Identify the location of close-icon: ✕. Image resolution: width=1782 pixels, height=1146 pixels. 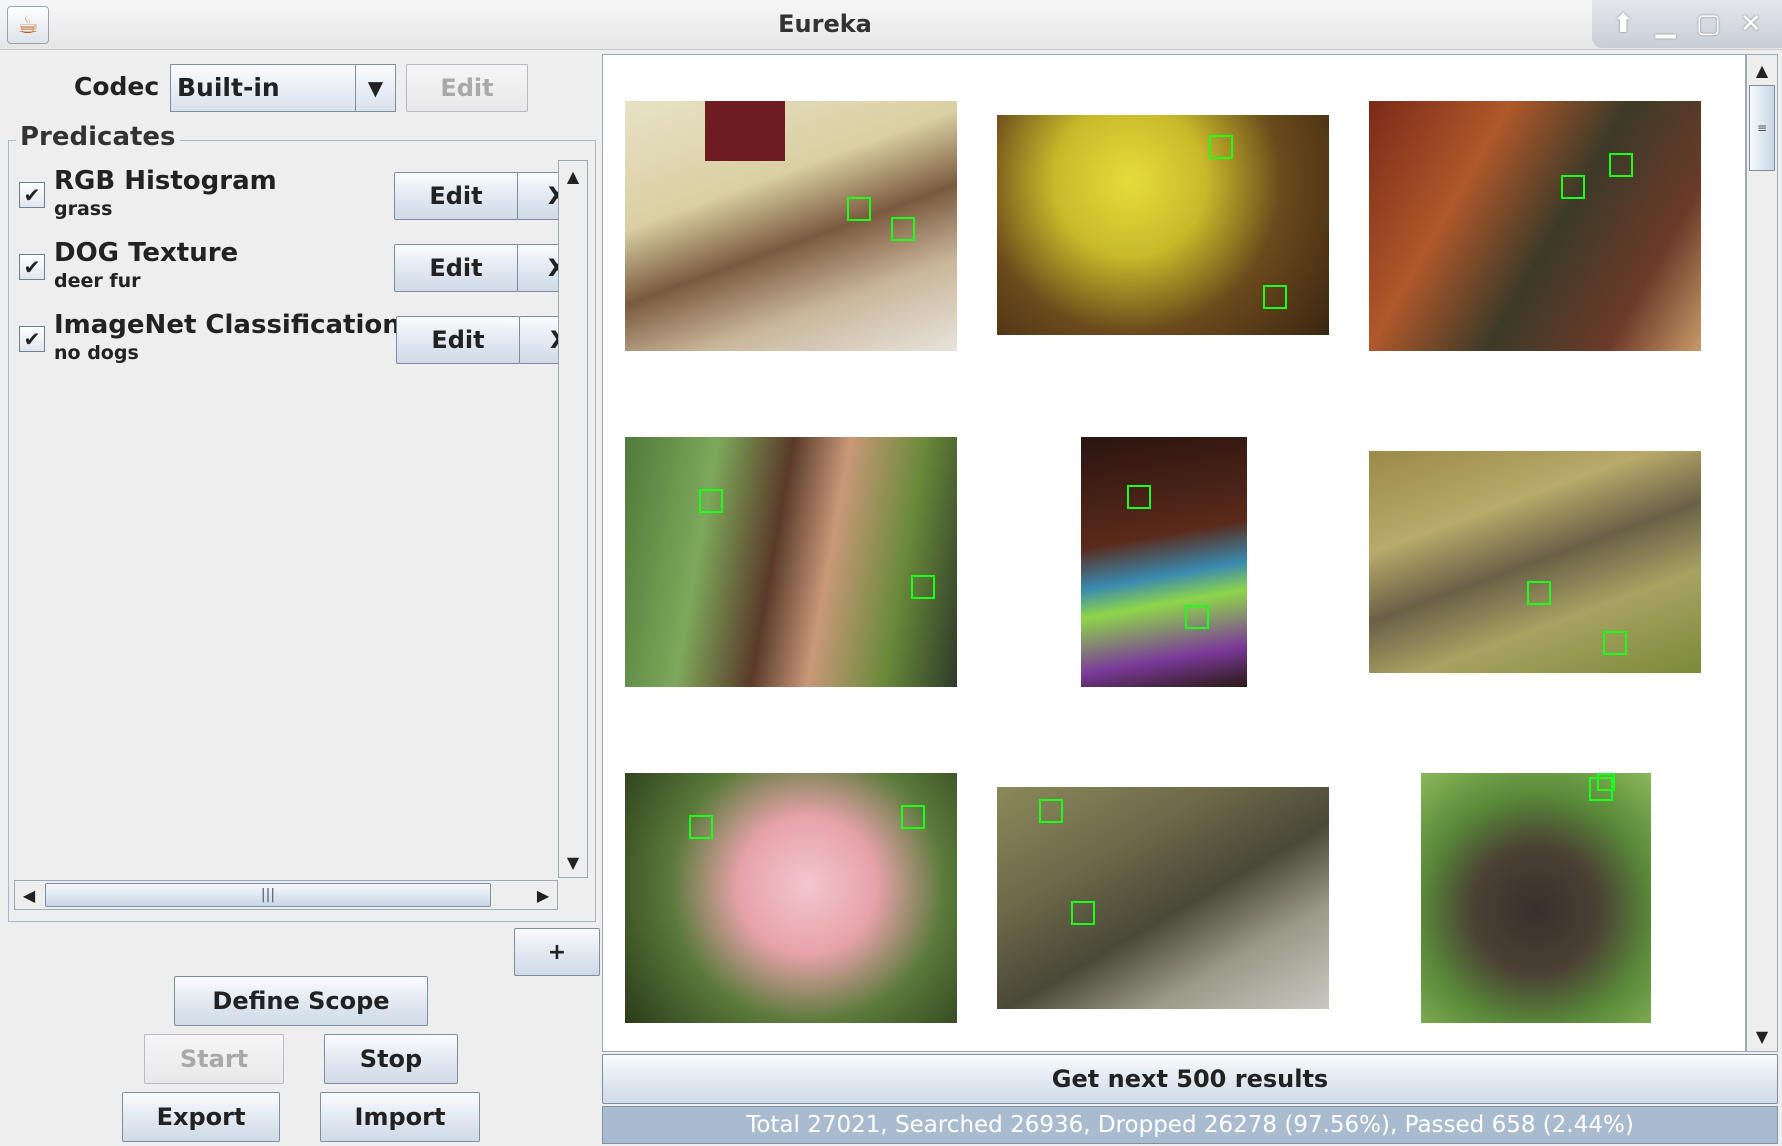
(1751, 24).